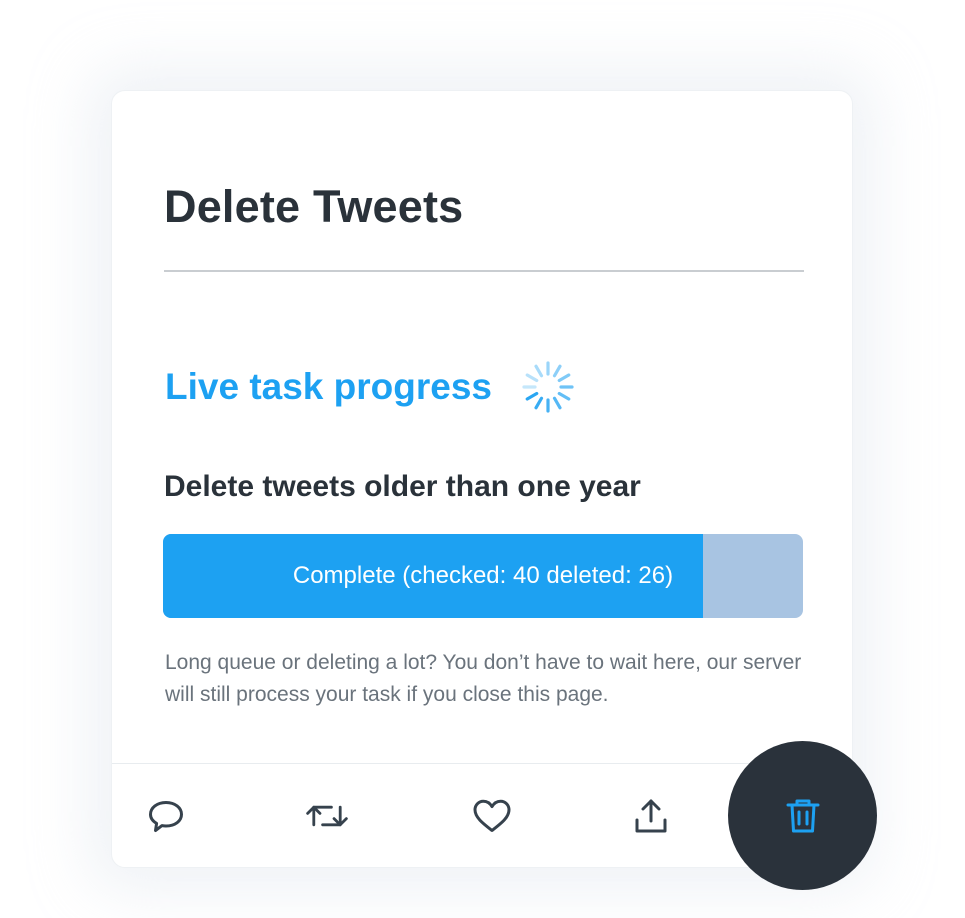  Describe the element at coordinates (402, 486) in the screenshot. I see `task-name: Delete tweets older than one year` at that location.